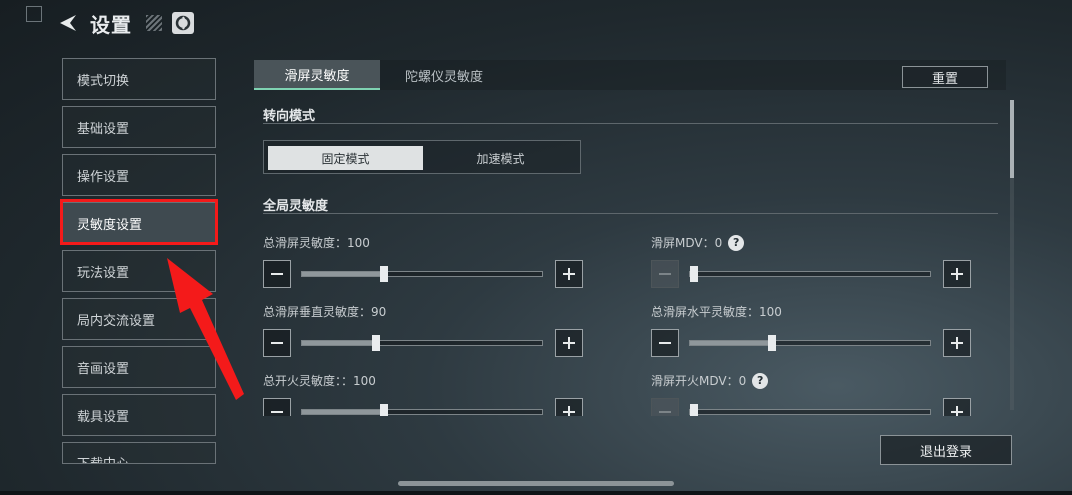  Describe the element at coordinates (296, 206) in the screenshot. I see `global-sensitivity-title: 全局灵敏度` at that location.